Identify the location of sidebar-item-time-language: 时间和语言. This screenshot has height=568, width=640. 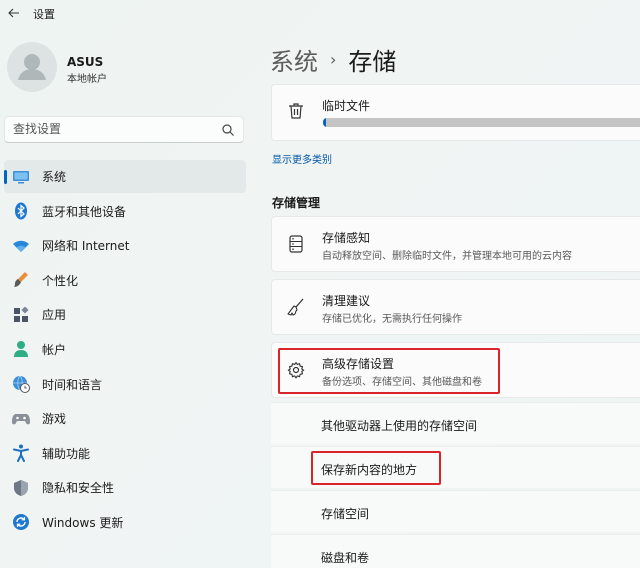
(125, 384).